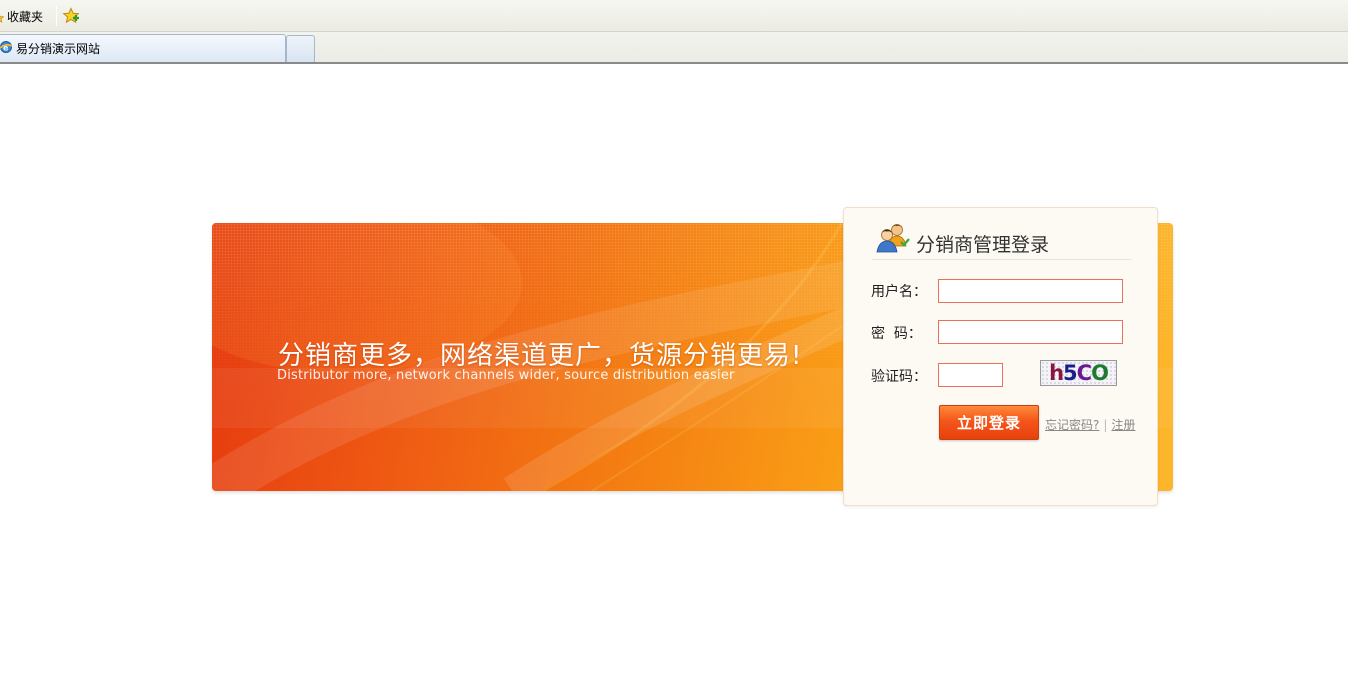 The image size is (1348, 692). I want to click on password-input, so click(1030, 332).